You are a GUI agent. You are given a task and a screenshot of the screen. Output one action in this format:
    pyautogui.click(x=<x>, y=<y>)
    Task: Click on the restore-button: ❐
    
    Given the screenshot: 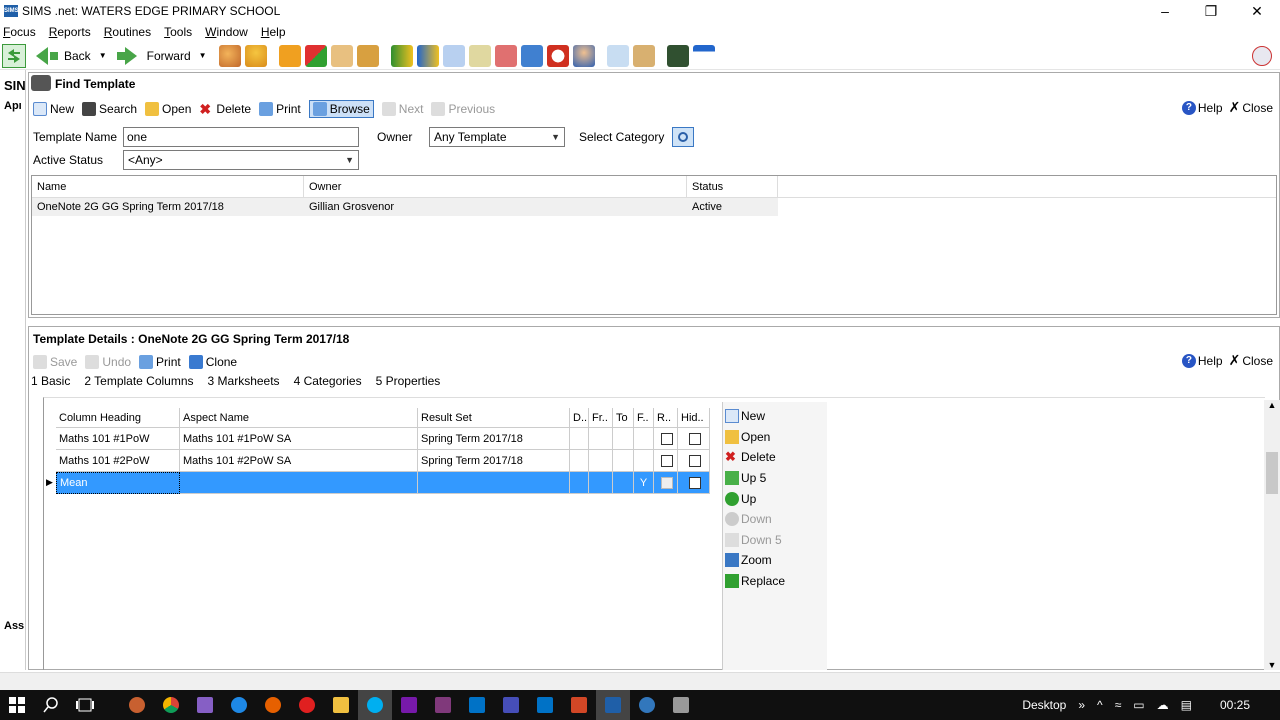 What is the action you would take?
    pyautogui.click(x=1211, y=11)
    